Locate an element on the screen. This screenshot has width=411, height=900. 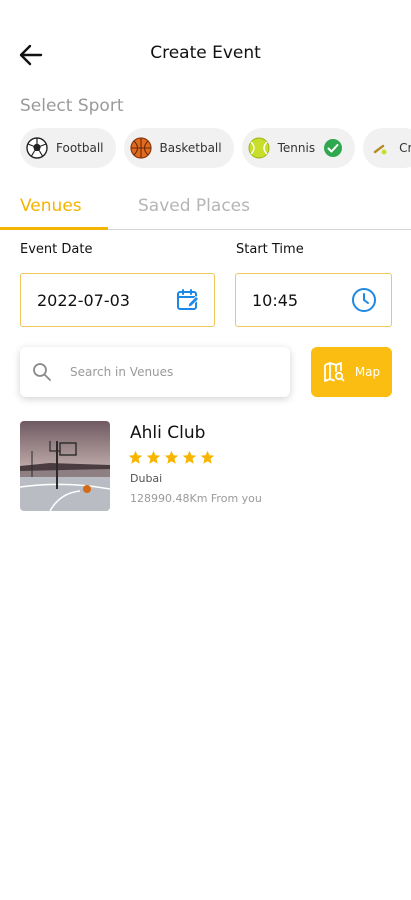
football-icon is located at coordinates (37, 148).